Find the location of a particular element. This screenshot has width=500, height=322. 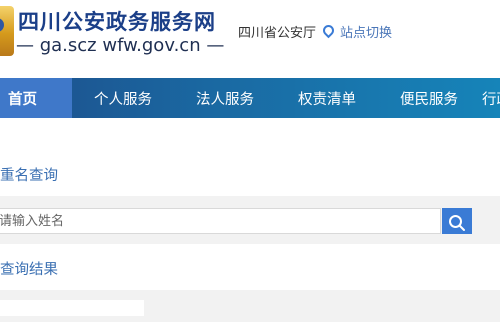

nav-item-administrative: 行政 is located at coordinates (491, 98).